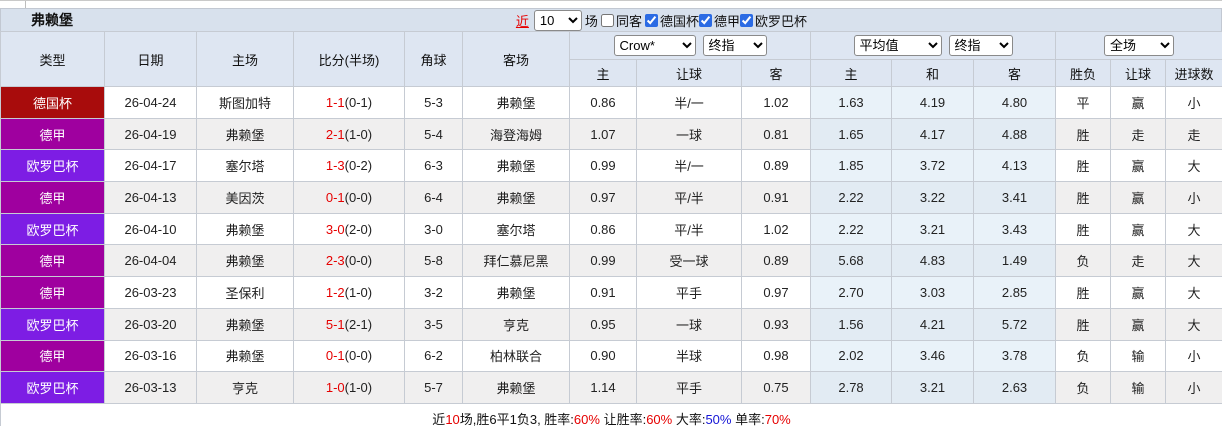  Describe the element at coordinates (654, 45) in the screenshot. I see `odds-source-select: Crow*` at that location.